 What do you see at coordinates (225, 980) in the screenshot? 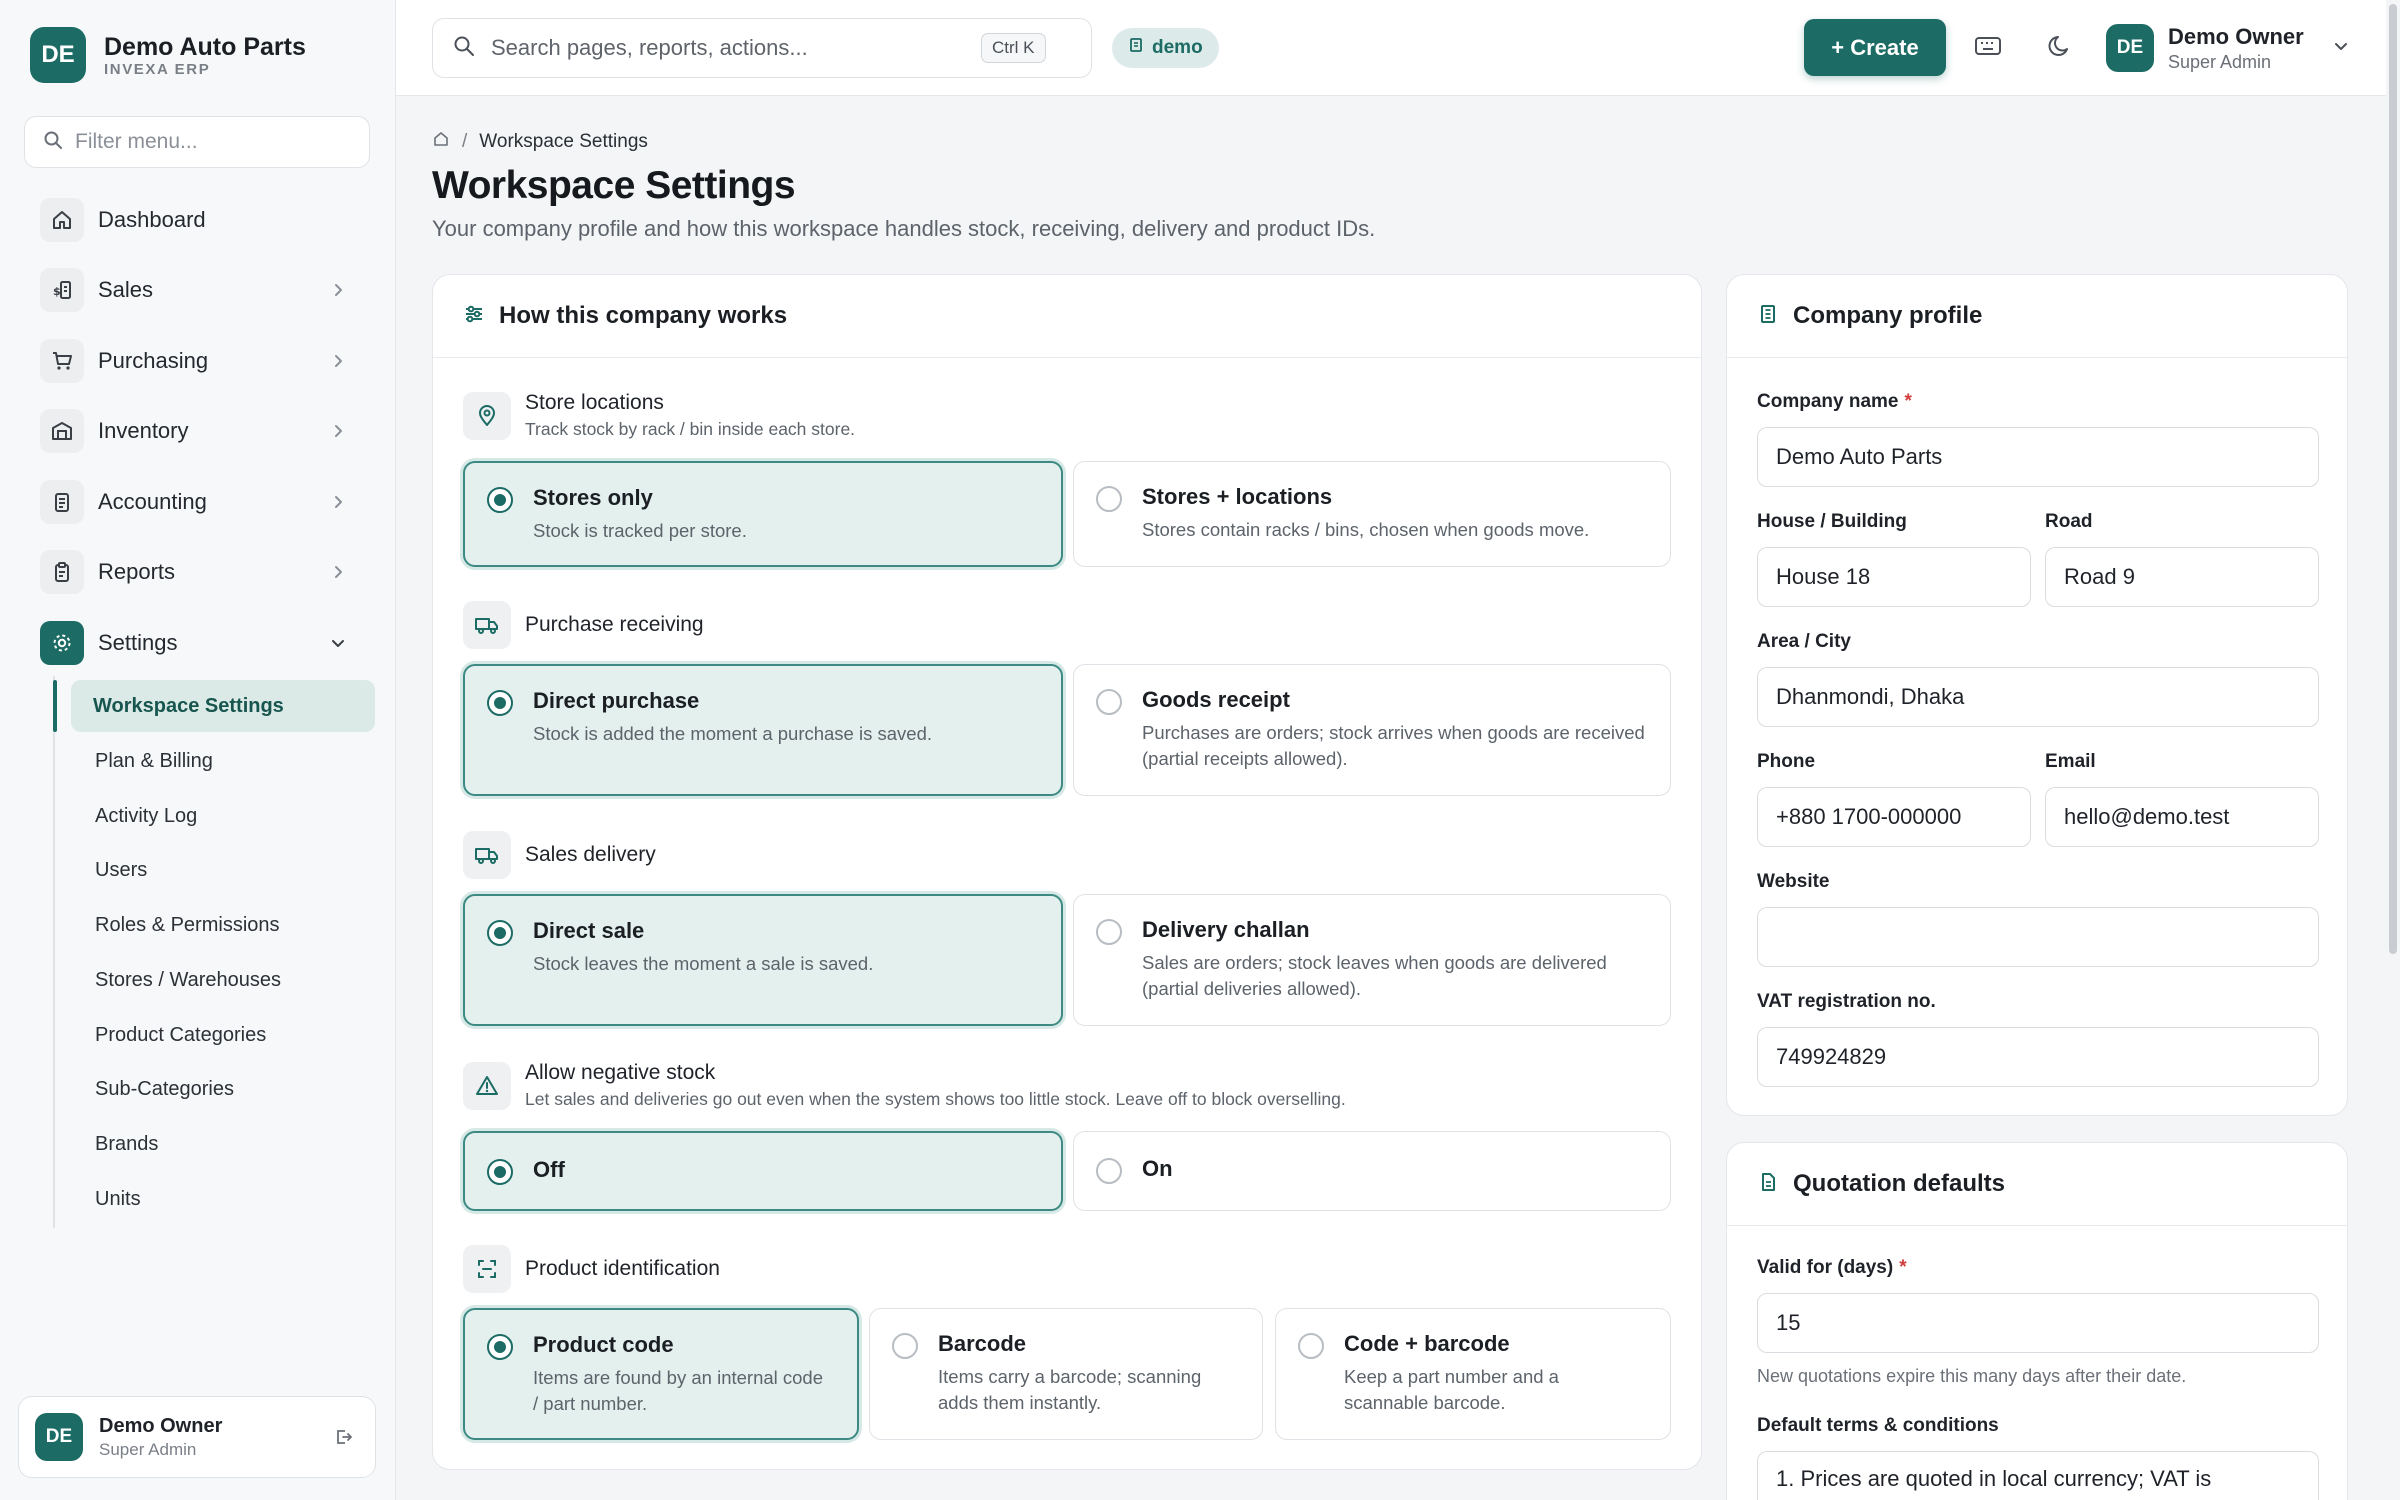
I see `subnav-stores-warehouses: Stores / Warehouses` at bounding box center [225, 980].